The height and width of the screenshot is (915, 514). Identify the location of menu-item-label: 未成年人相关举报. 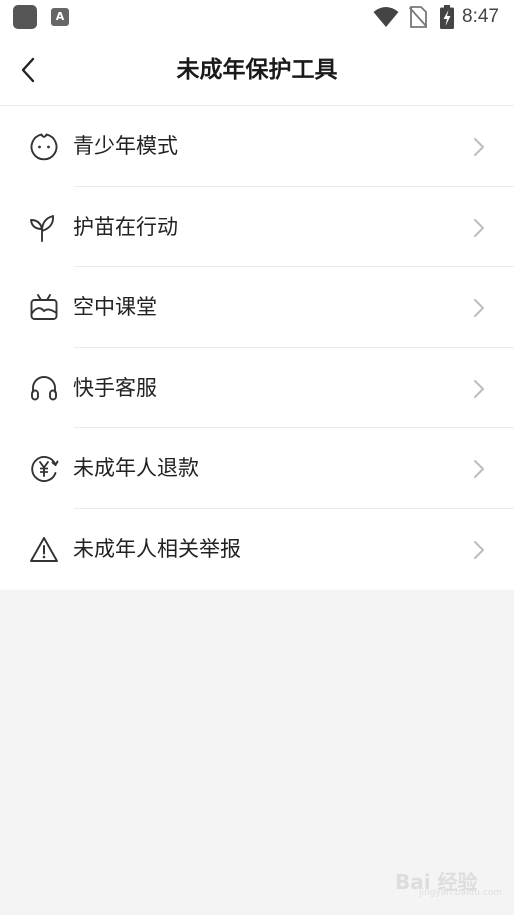
(157, 548).